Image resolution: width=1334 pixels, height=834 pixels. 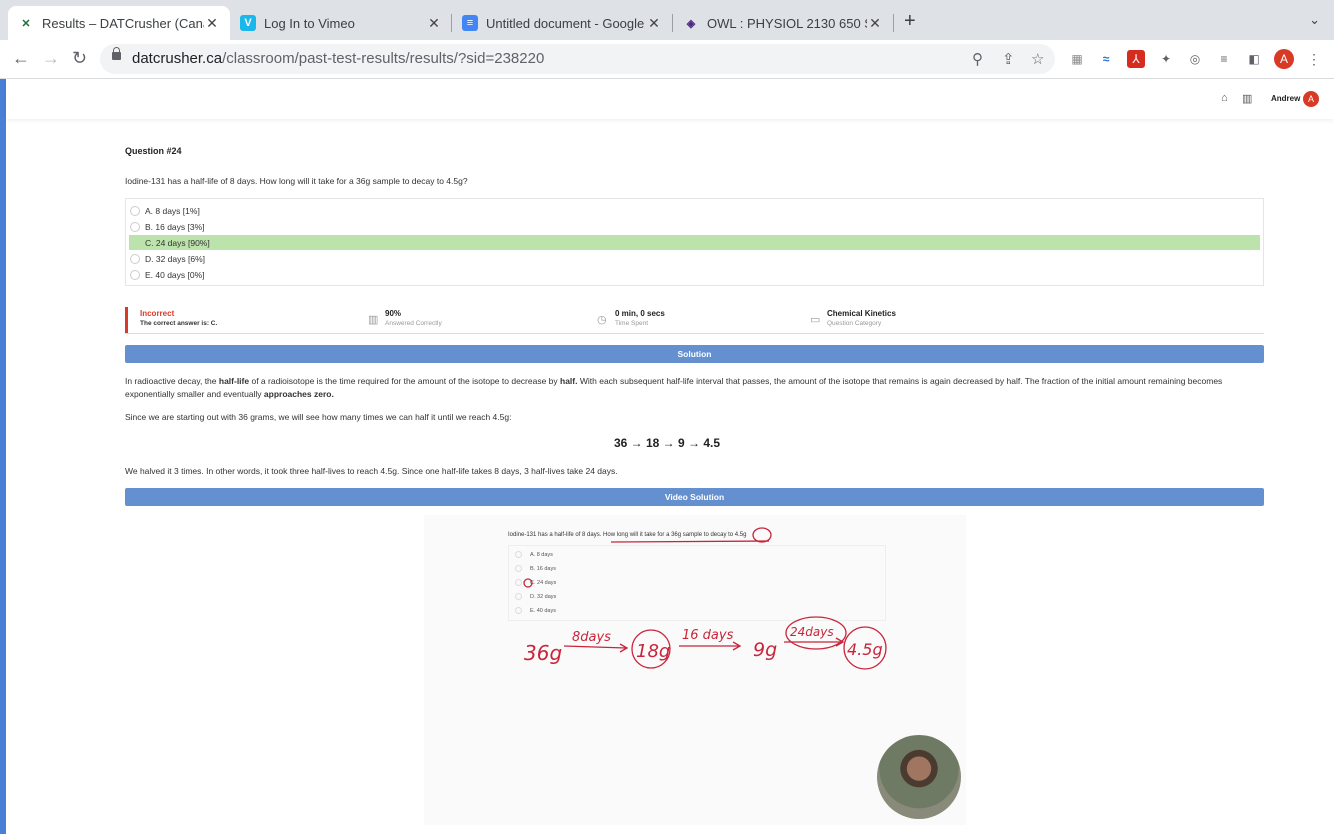 What do you see at coordinates (765, 650) in the screenshot?
I see `ink-9g: 9g` at bounding box center [765, 650].